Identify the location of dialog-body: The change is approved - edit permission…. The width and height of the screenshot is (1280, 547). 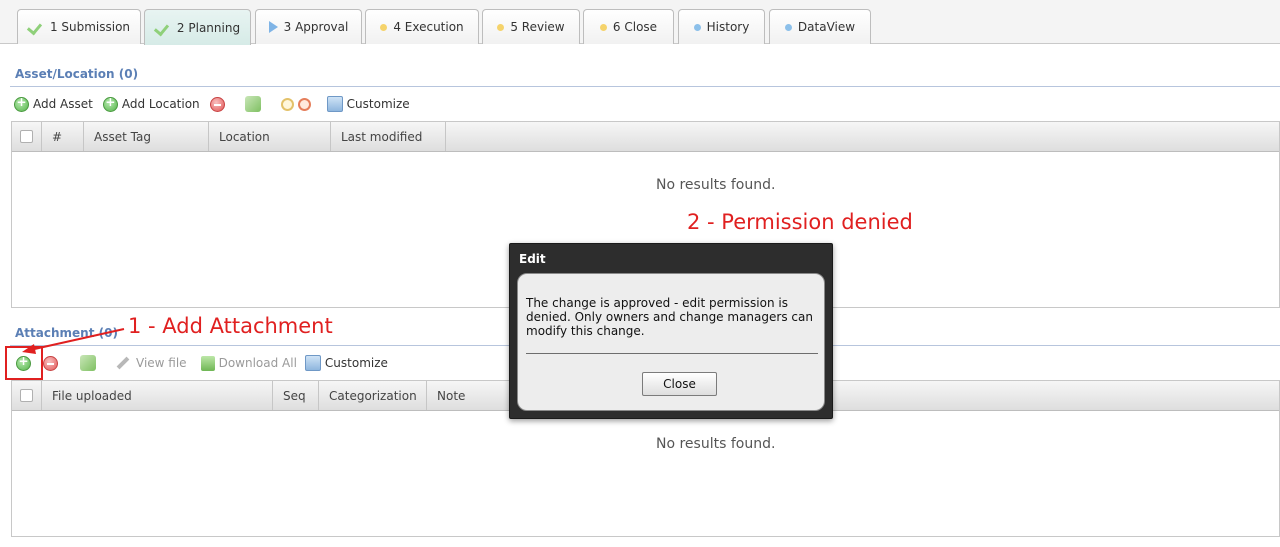
(671, 342).